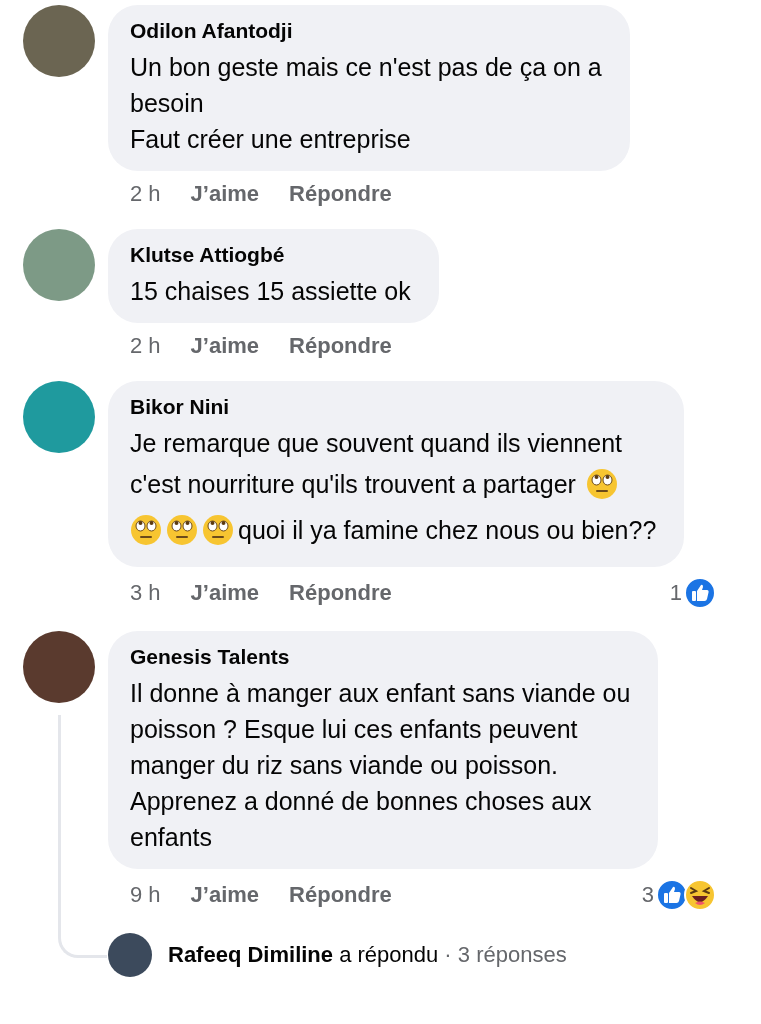  I want to click on reaction-count: 3, so click(647, 895).